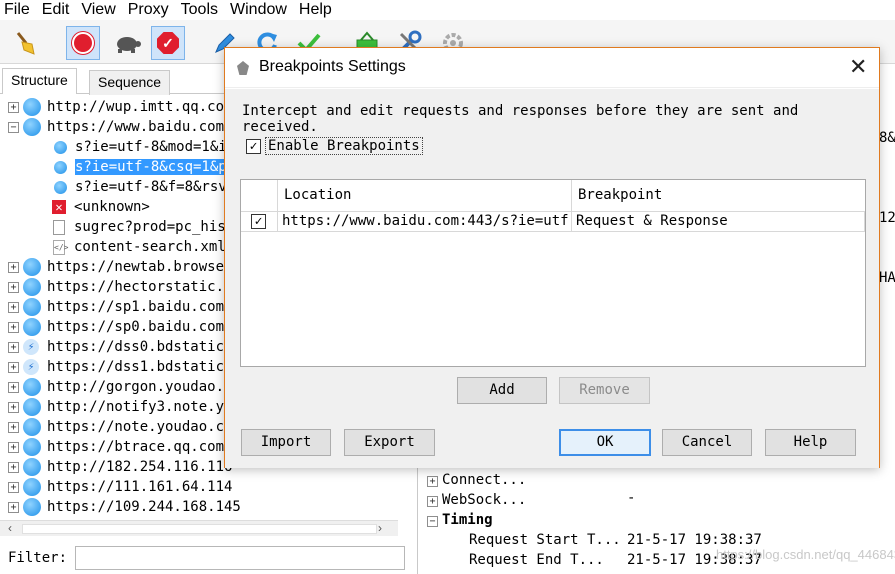 The image size is (895, 574). What do you see at coordinates (460, 520) in the screenshot?
I see `detail-row-timing: − Timing` at bounding box center [460, 520].